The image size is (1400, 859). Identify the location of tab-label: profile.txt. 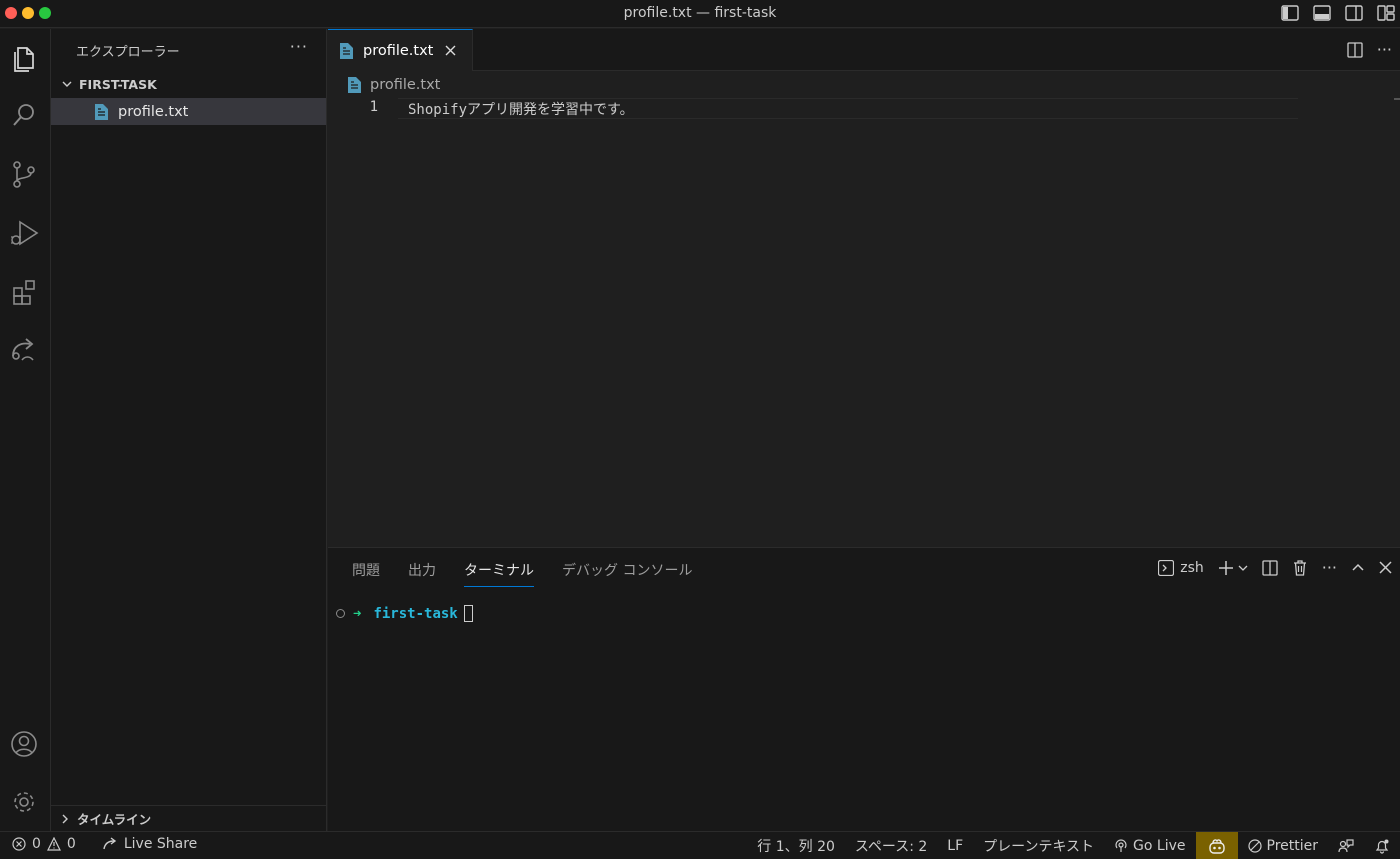
(398, 50).